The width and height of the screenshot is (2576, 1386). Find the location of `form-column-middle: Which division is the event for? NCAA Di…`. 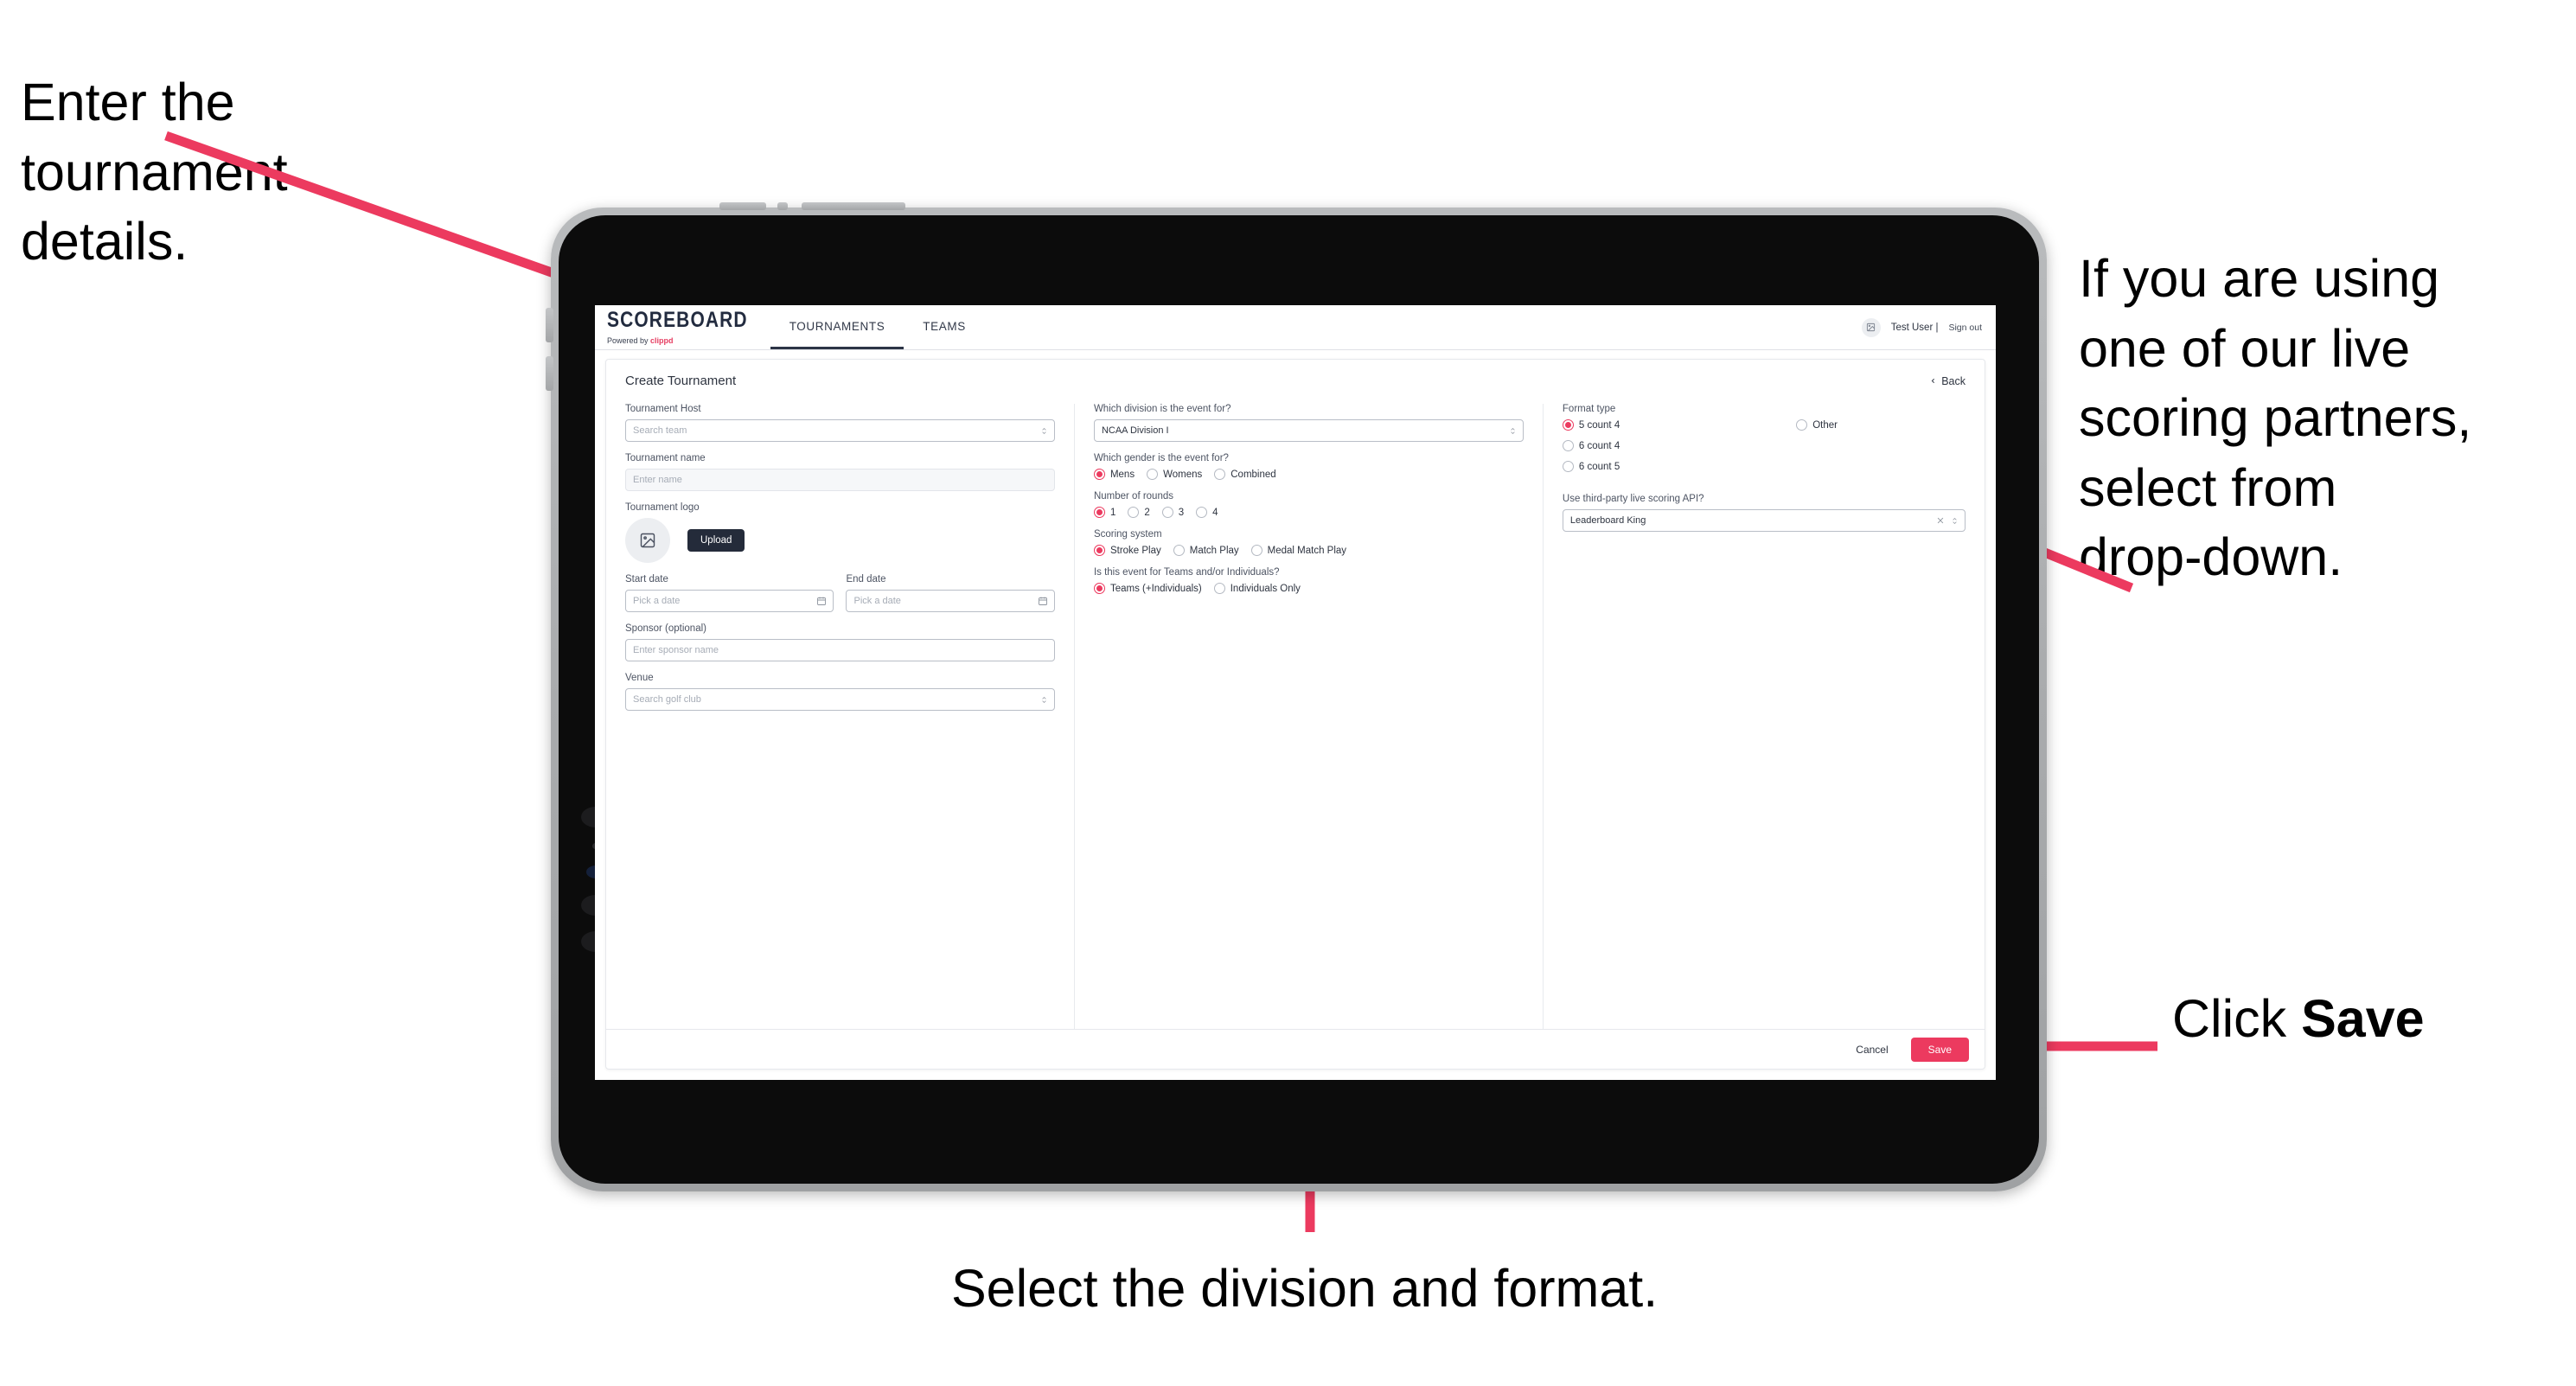

form-column-middle: Which division is the event for? NCAA Di… is located at coordinates (1309, 716).